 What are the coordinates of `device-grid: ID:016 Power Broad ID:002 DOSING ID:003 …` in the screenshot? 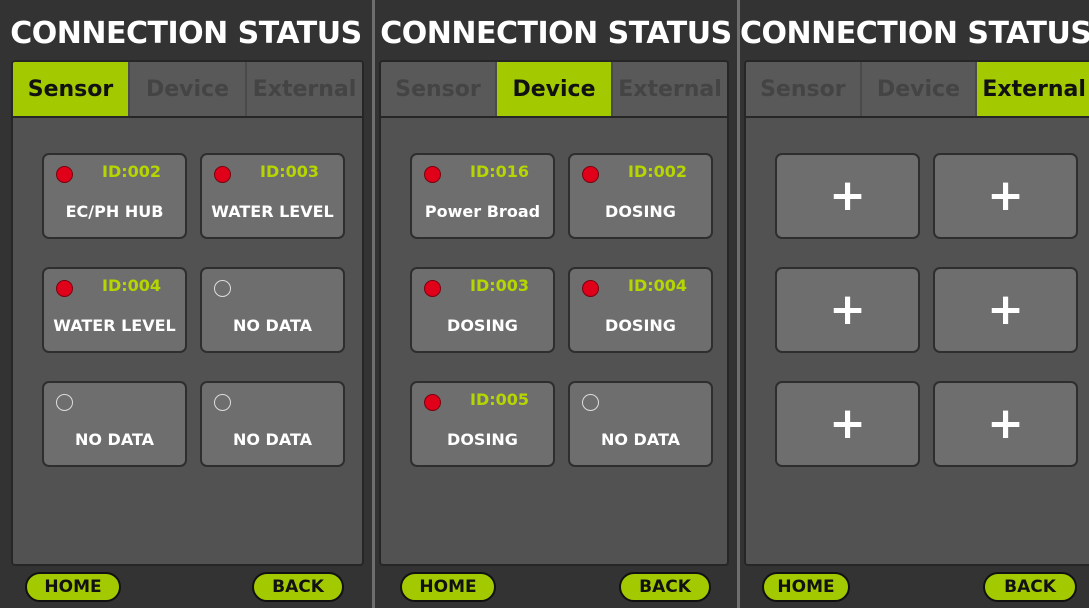 It's located at (561, 310).